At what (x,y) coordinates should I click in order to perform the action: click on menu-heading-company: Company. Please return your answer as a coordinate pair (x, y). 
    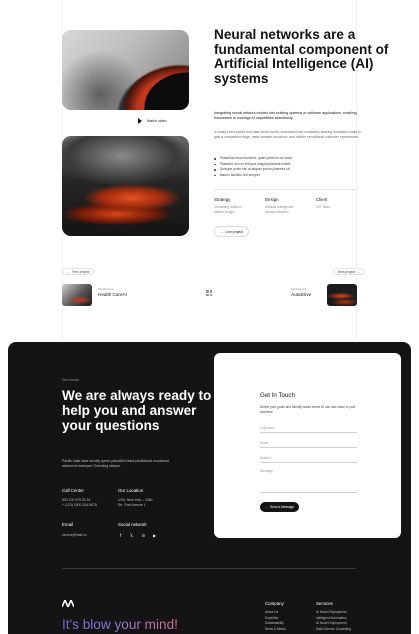
    Looking at the image, I should click on (274, 603).